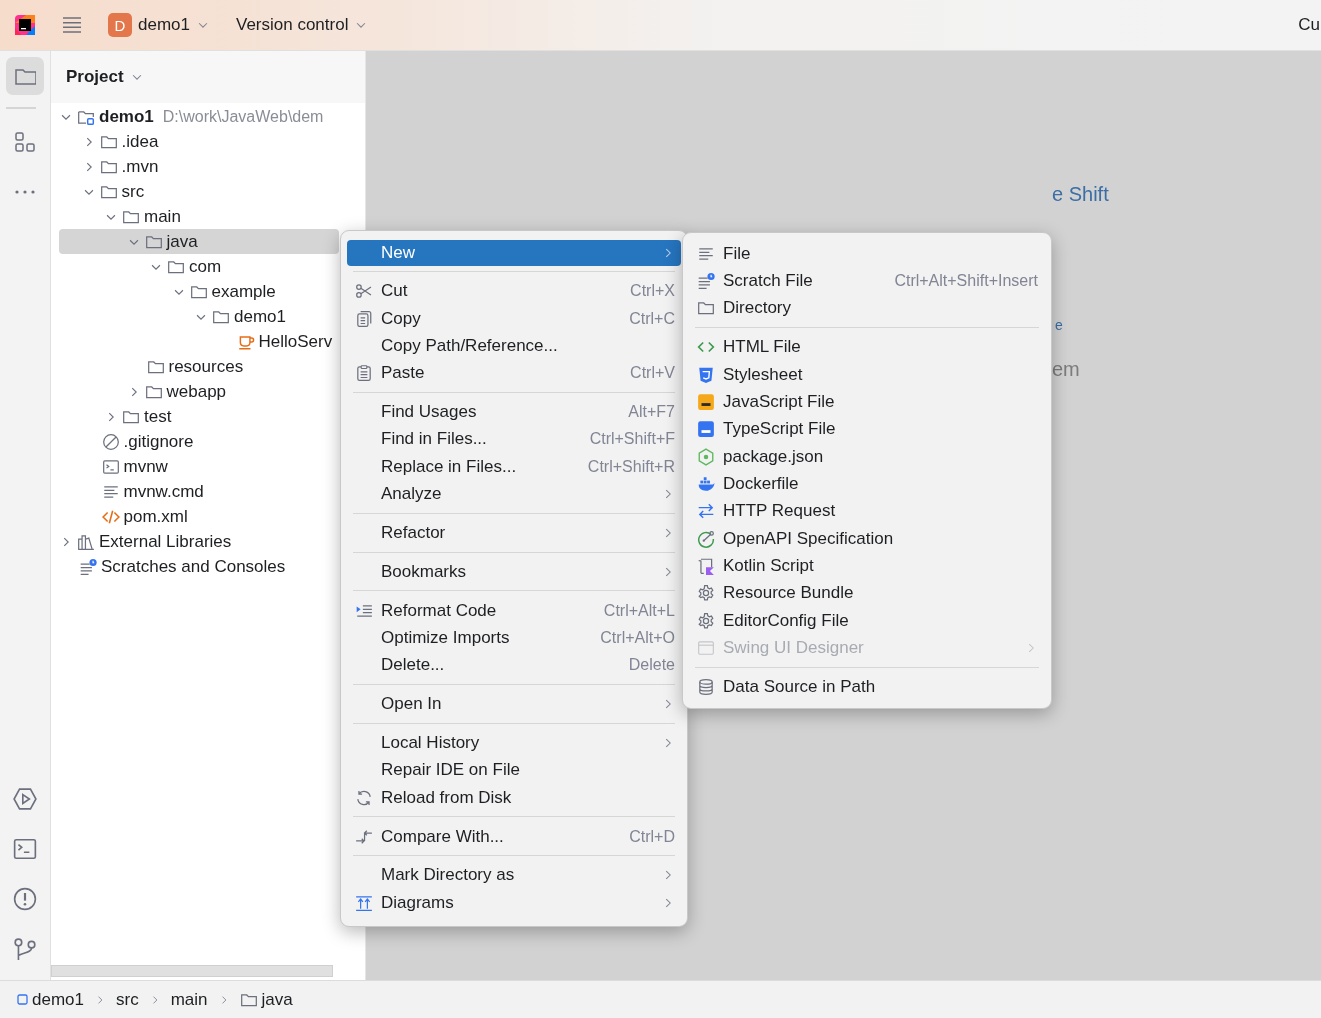 This screenshot has width=1321, height=1018. What do you see at coordinates (514, 572) in the screenshot?
I see `menu-item: Bookmarks` at bounding box center [514, 572].